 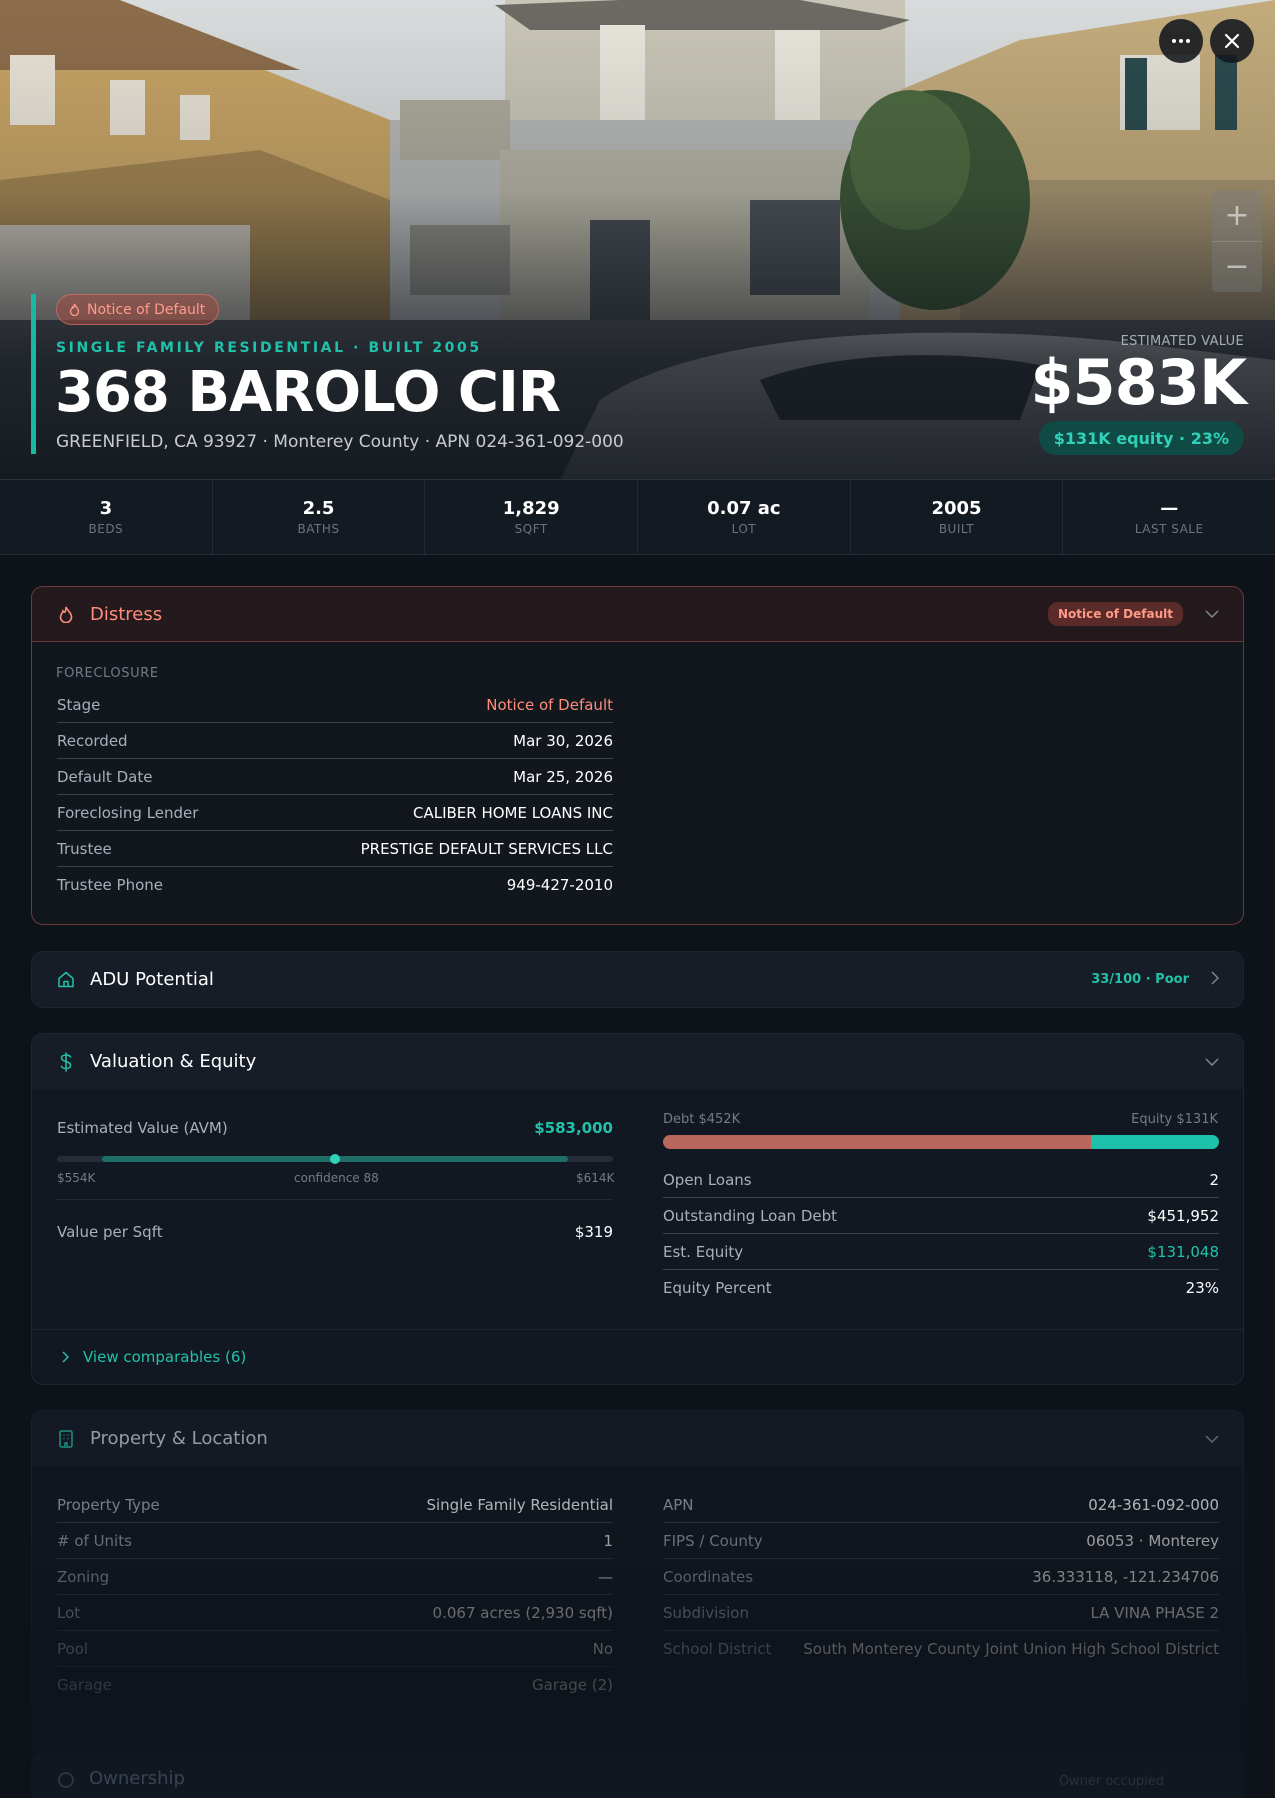 I want to click on per-sqft-row: Value per Sqft $319, so click(x=335, y=1232).